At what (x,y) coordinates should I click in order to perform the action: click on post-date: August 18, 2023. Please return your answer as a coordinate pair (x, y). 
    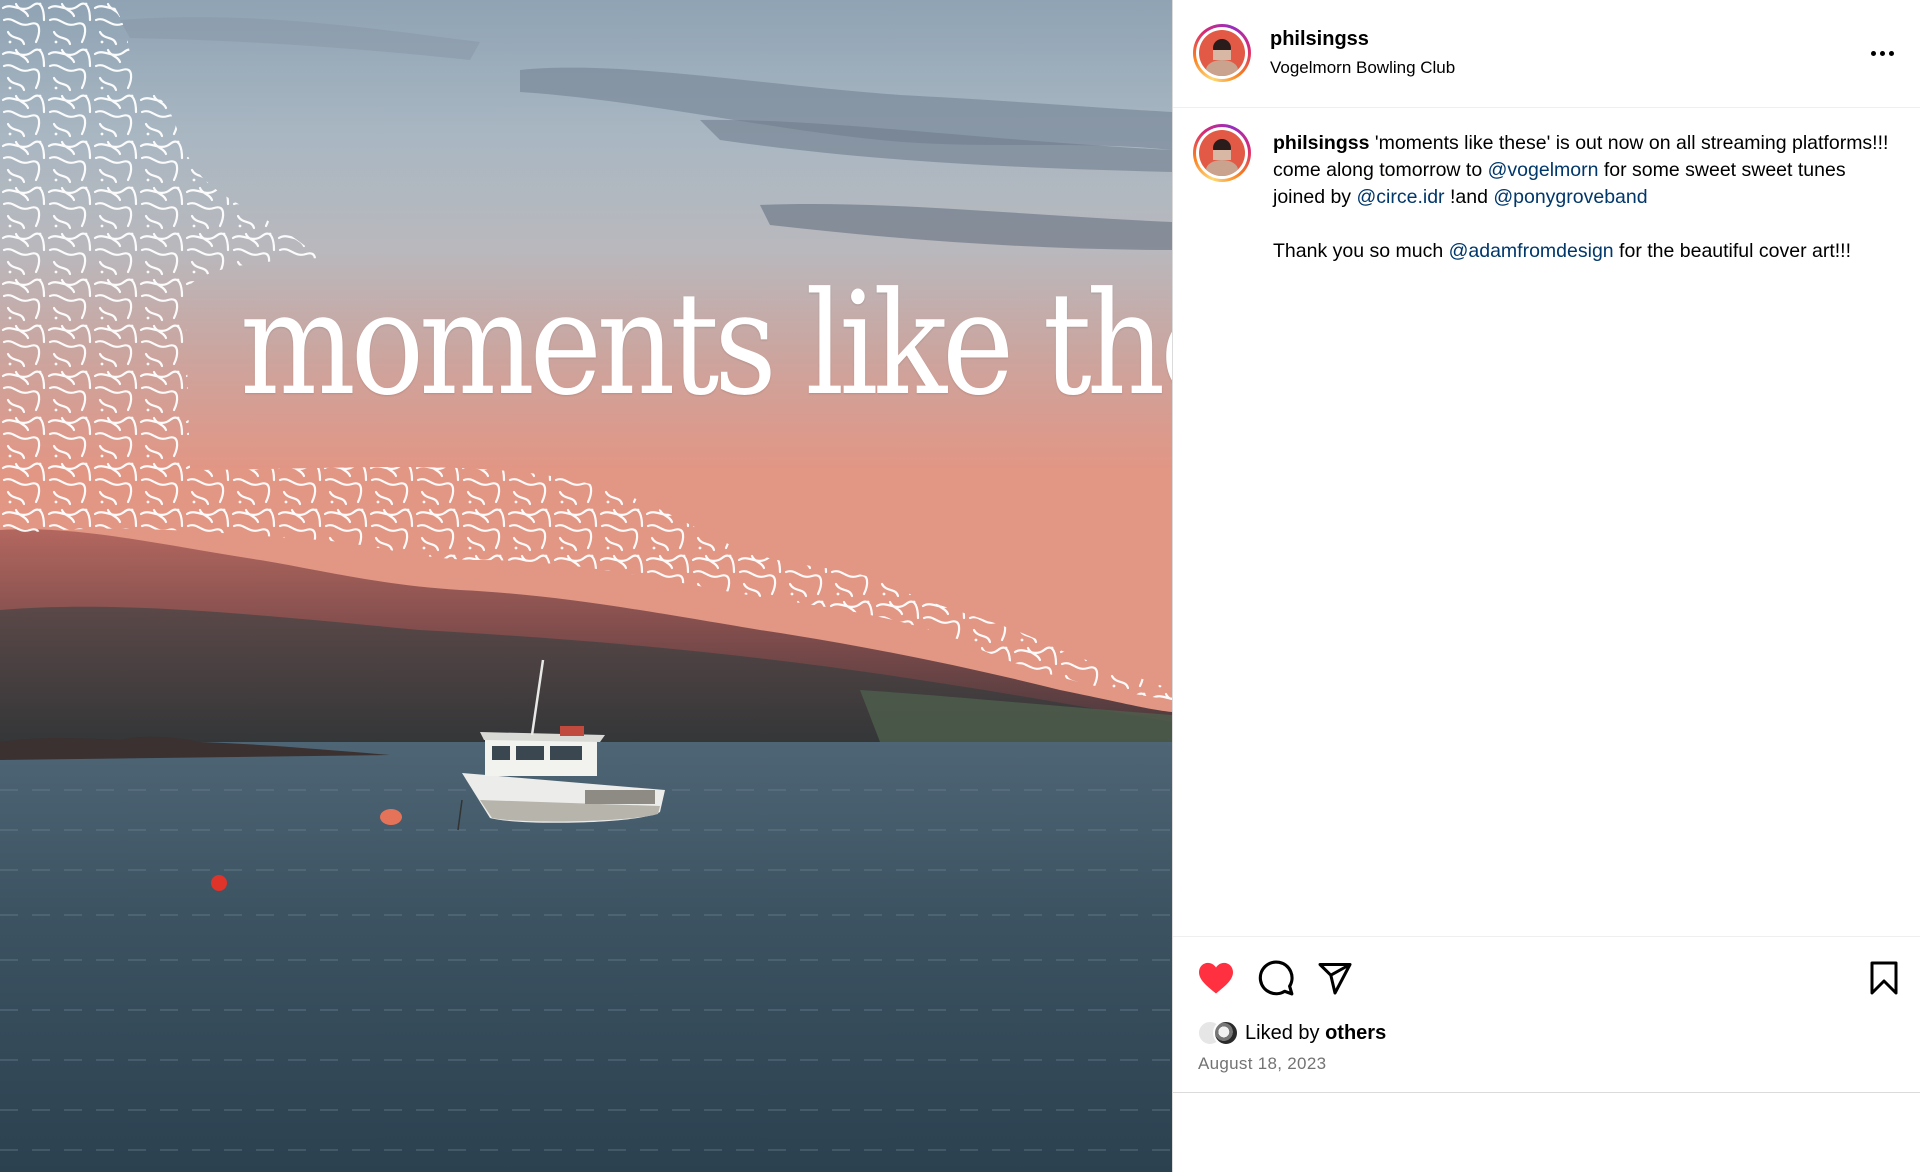
    Looking at the image, I should click on (1262, 1064).